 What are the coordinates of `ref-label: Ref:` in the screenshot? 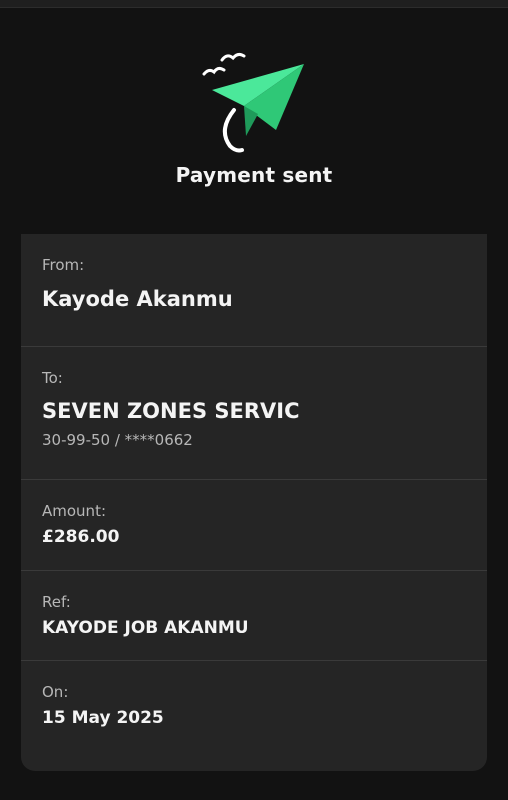 It's located at (56, 602).